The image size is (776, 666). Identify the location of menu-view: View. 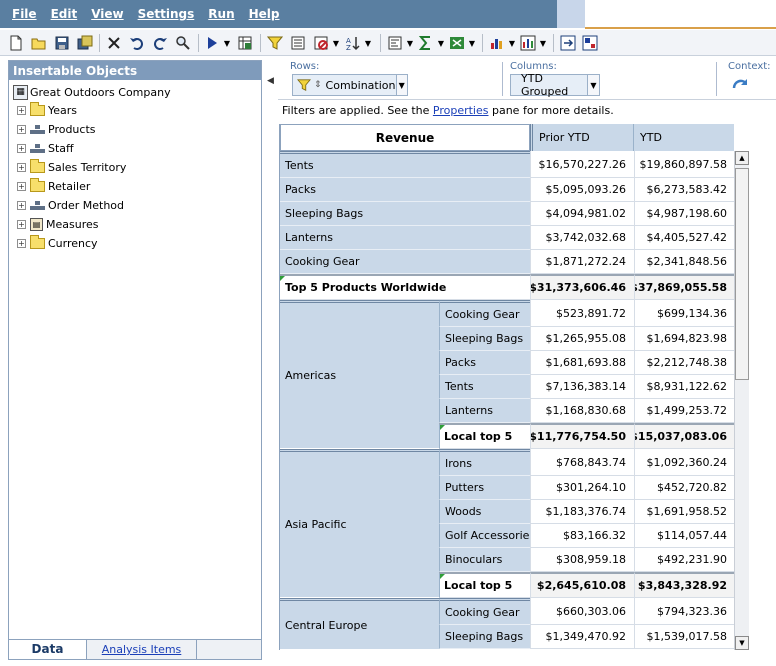
(107, 14).